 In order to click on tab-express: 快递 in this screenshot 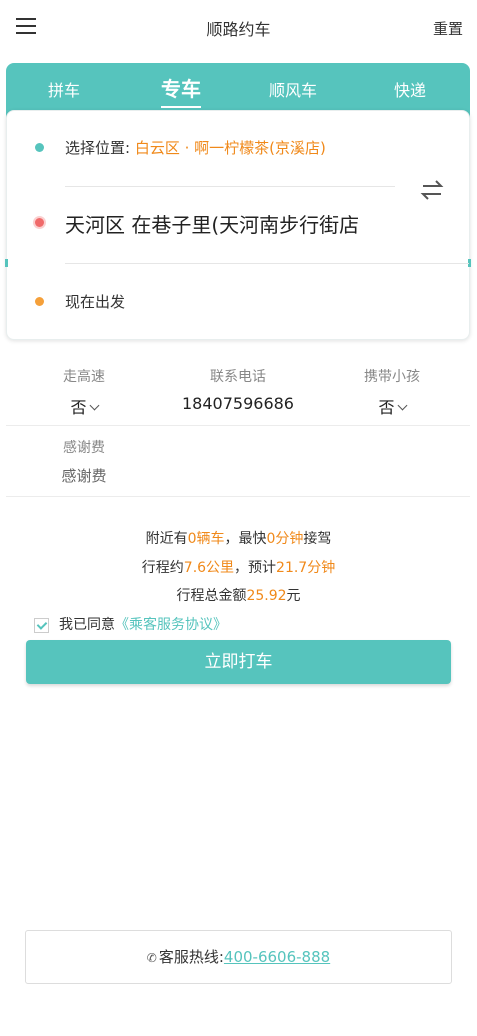, I will do `click(410, 89)`.